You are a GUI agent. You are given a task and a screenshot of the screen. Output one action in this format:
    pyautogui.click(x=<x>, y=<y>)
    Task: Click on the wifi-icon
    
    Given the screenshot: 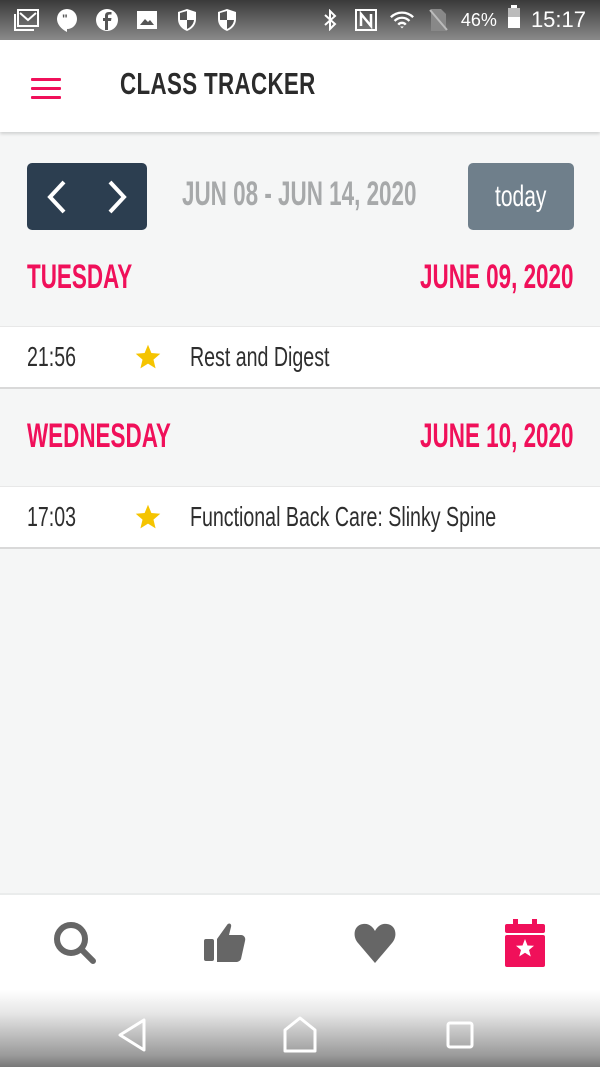 What is the action you would take?
    pyautogui.click(x=402, y=20)
    